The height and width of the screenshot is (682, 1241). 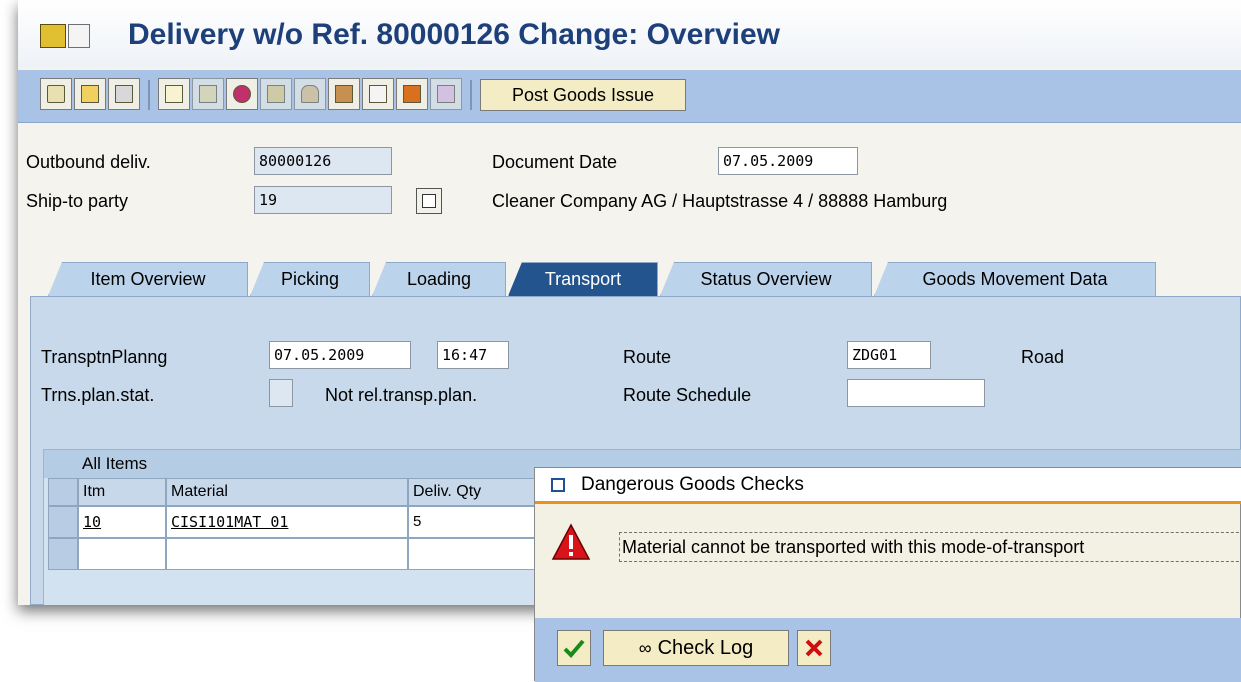 I want to click on transaction-icon, so click(x=53, y=36).